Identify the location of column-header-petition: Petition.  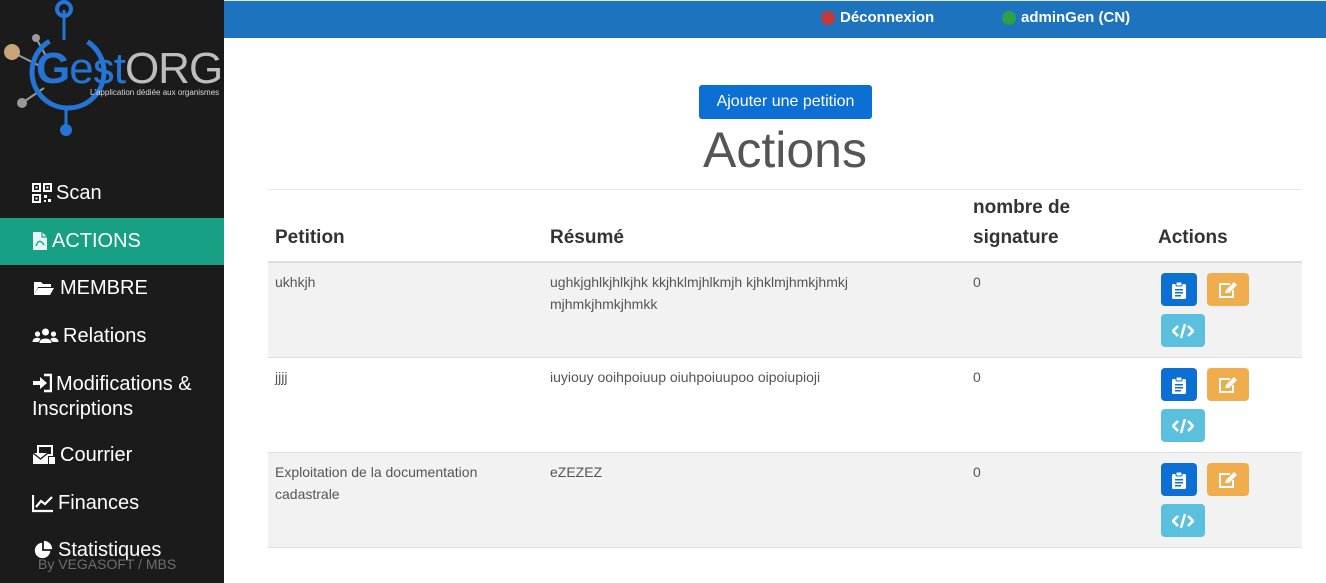
(400, 238).